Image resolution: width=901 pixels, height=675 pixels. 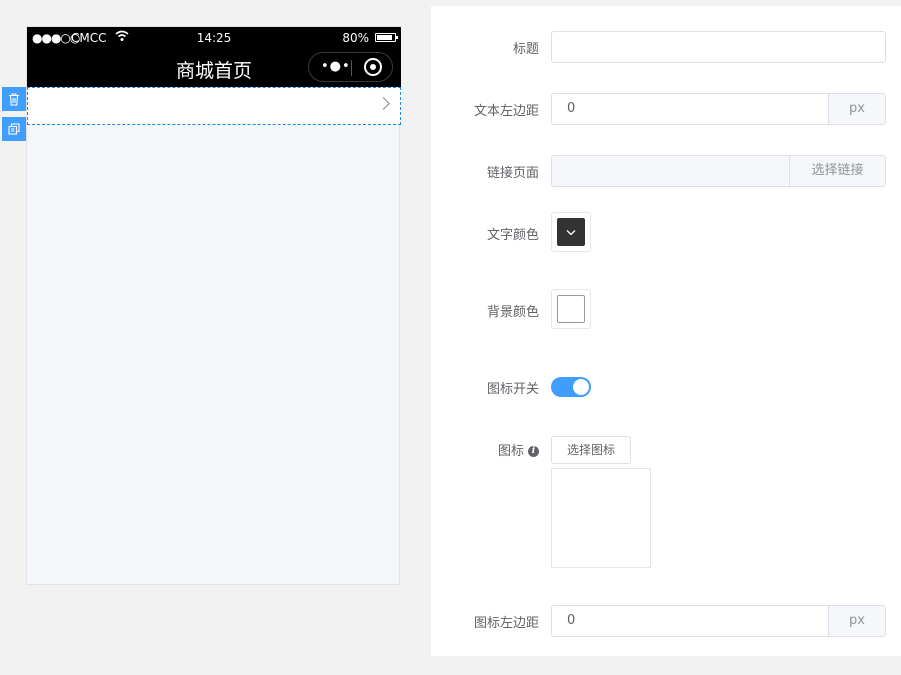 What do you see at coordinates (512, 235) in the screenshot?
I see `text-color-label: 文字颜色` at bounding box center [512, 235].